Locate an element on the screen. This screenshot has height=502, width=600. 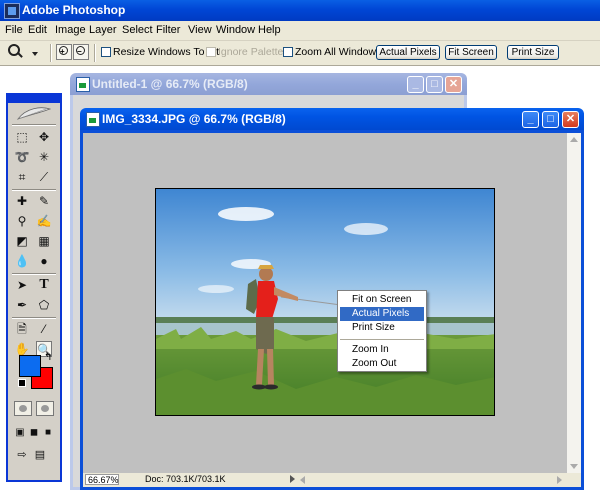
history-brush-tool-icon: ✍ is located at coordinates (44, 221).